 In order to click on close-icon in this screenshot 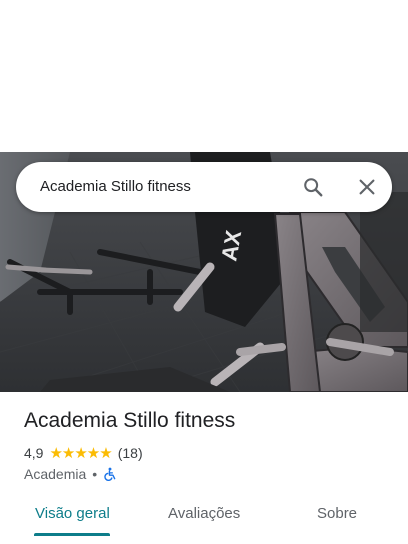, I will do `click(367, 187)`.